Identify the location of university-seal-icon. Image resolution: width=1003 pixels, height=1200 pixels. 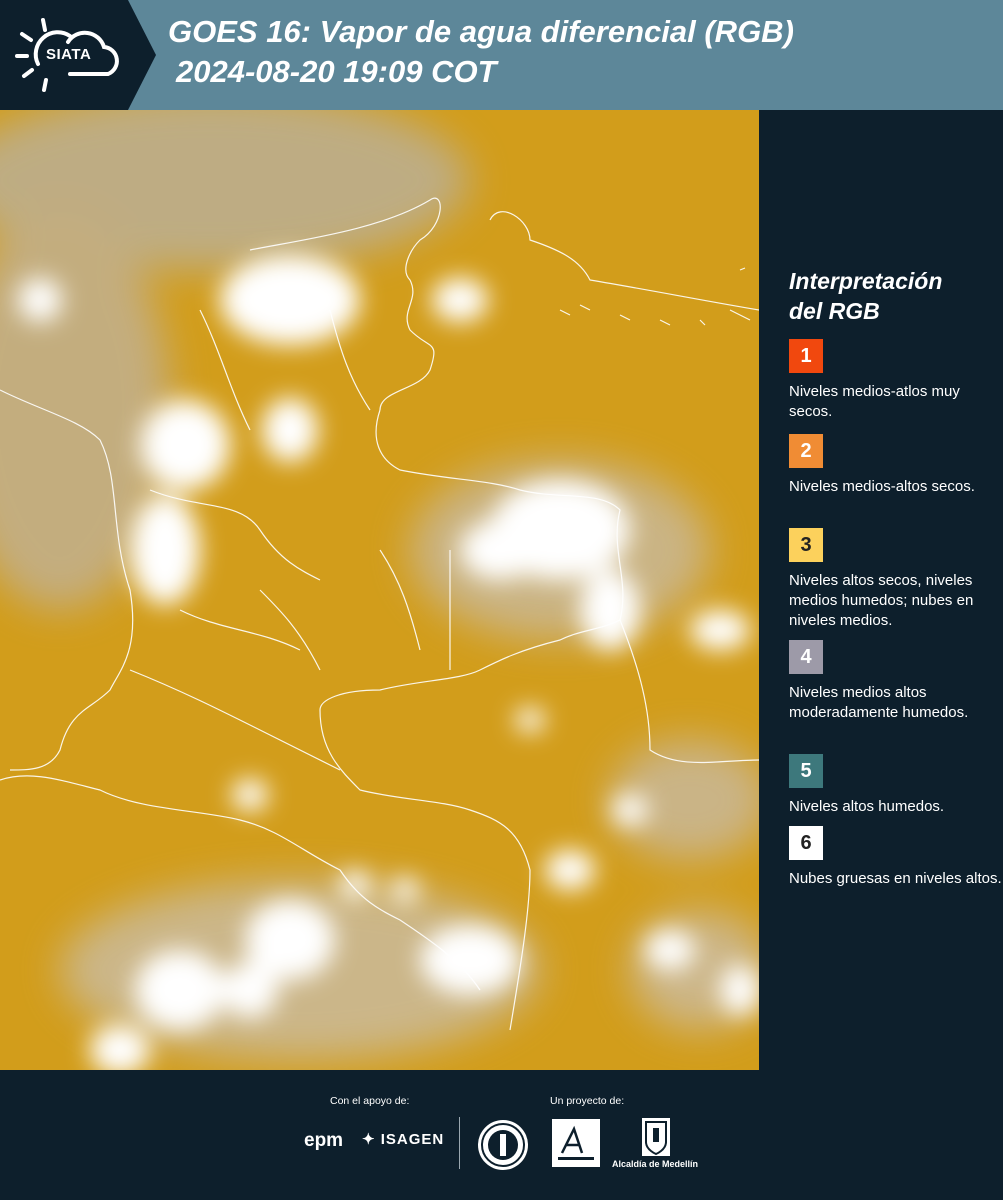
(503, 1145).